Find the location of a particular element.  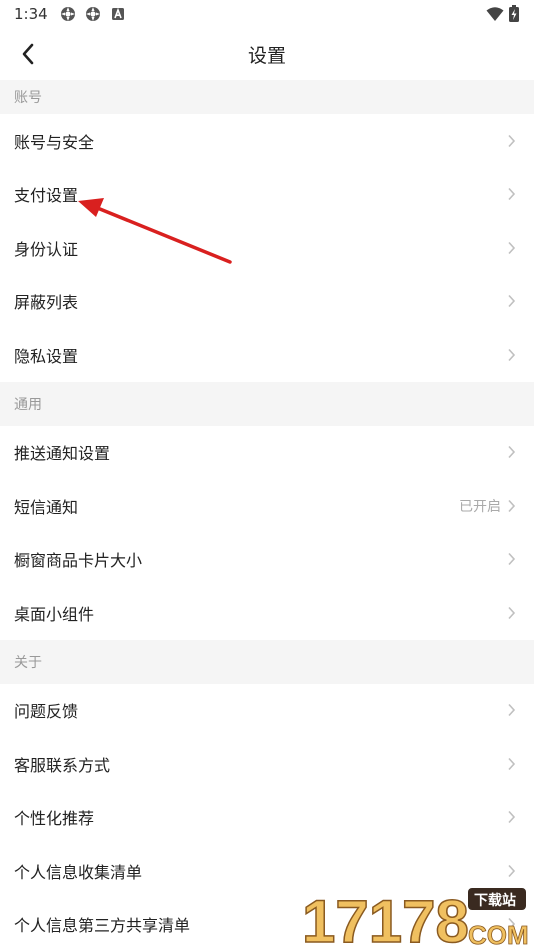

watermark-logo: 17178 下载站 COM is located at coordinates (415, 917).